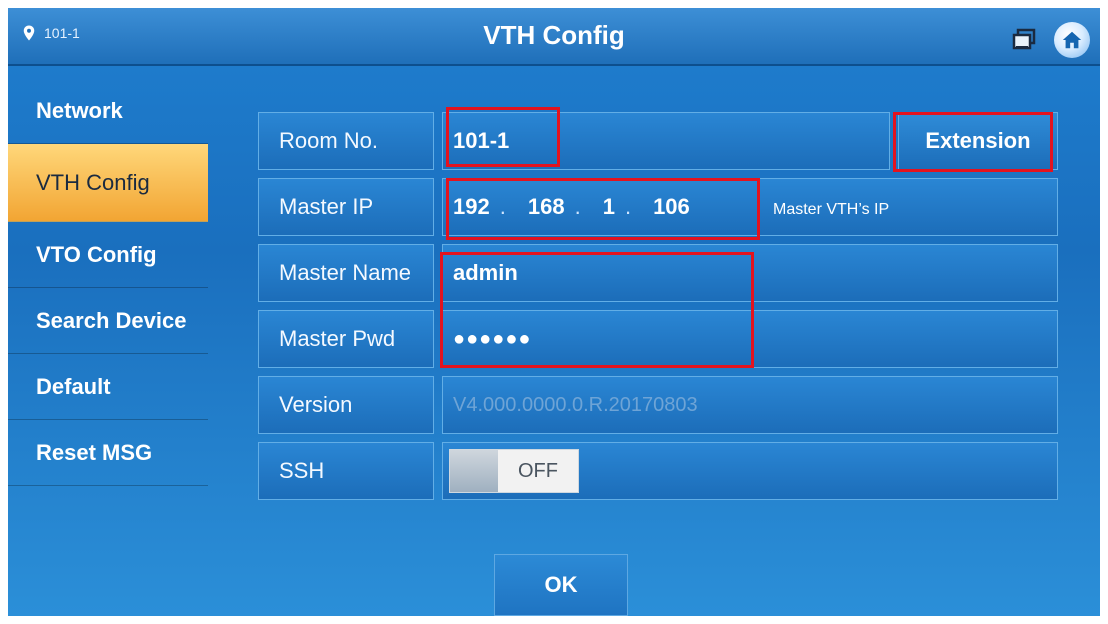  What do you see at coordinates (93, 182) in the screenshot?
I see `sidebar-item-label: VTH Config` at bounding box center [93, 182].